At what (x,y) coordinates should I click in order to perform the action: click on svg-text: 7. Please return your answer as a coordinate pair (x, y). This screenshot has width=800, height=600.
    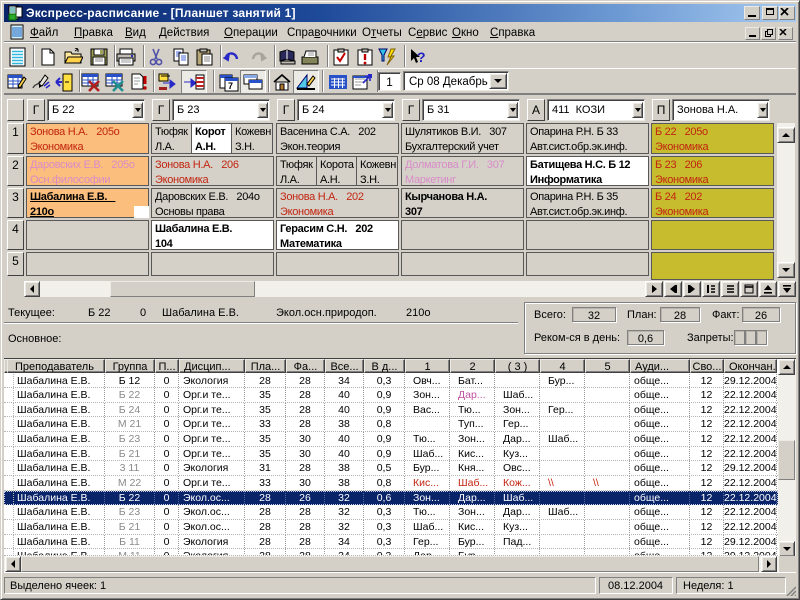
    Looking at the image, I should click on (230, 86).